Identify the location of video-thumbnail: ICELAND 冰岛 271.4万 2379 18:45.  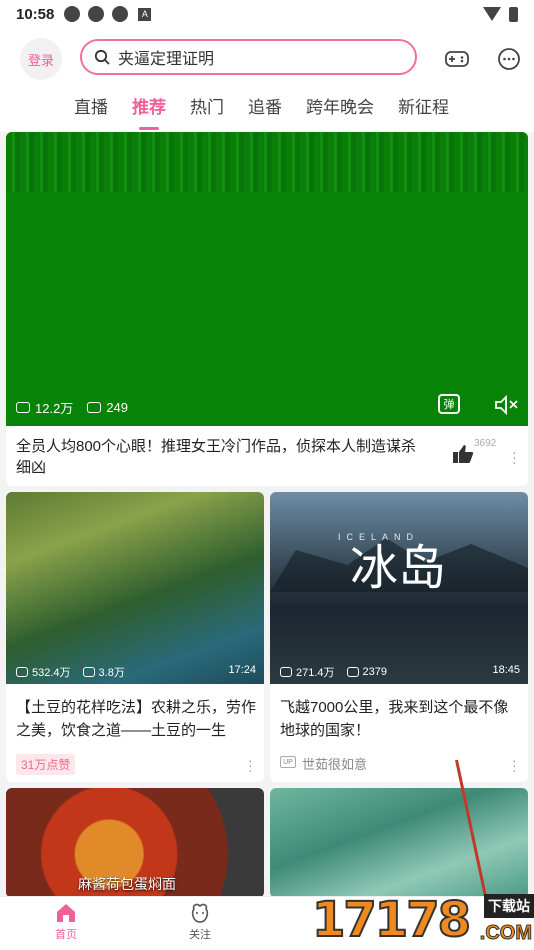
(399, 588).